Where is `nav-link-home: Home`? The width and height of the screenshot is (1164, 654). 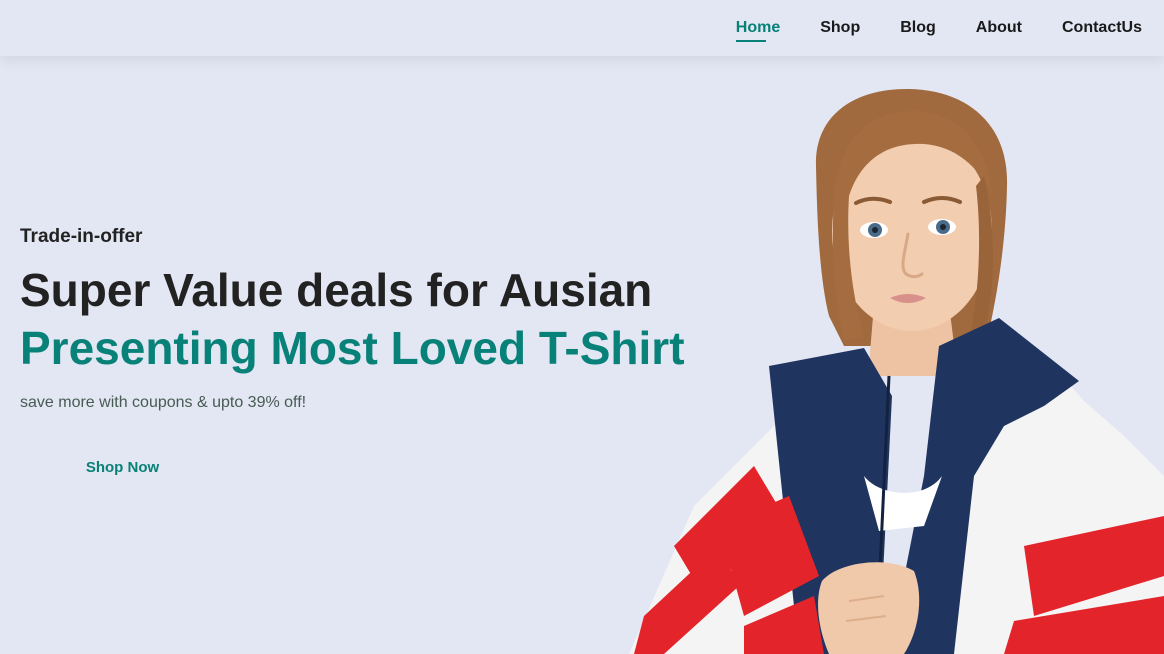 nav-link-home: Home is located at coordinates (758, 27).